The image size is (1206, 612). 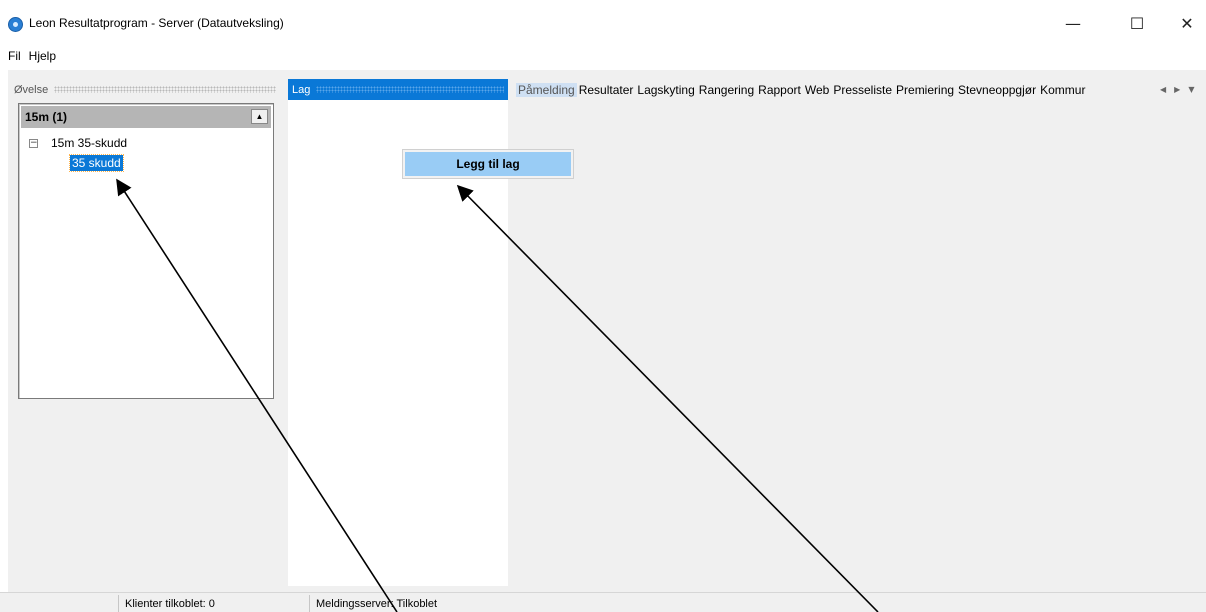 What do you see at coordinates (1163, 89) in the screenshot?
I see `tab-scroll-left-icon: ◀` at bounding box center [1163, 89].